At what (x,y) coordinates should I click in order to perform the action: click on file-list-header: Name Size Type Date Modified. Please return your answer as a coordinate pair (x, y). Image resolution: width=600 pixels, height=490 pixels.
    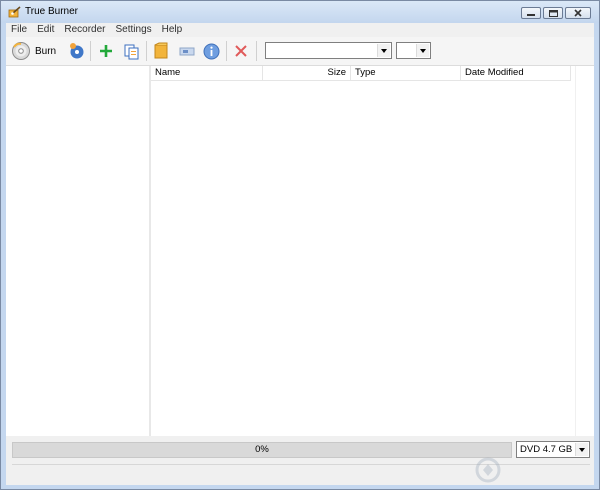
    Looking at the image, I should click on (361, 73).